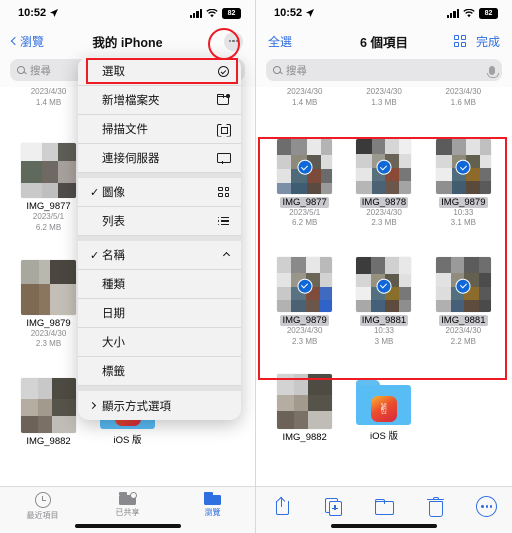  Describe the element at coordinates (159, 342) in the screenshot. I see `menu-item-sort-size: 大小` at that location.